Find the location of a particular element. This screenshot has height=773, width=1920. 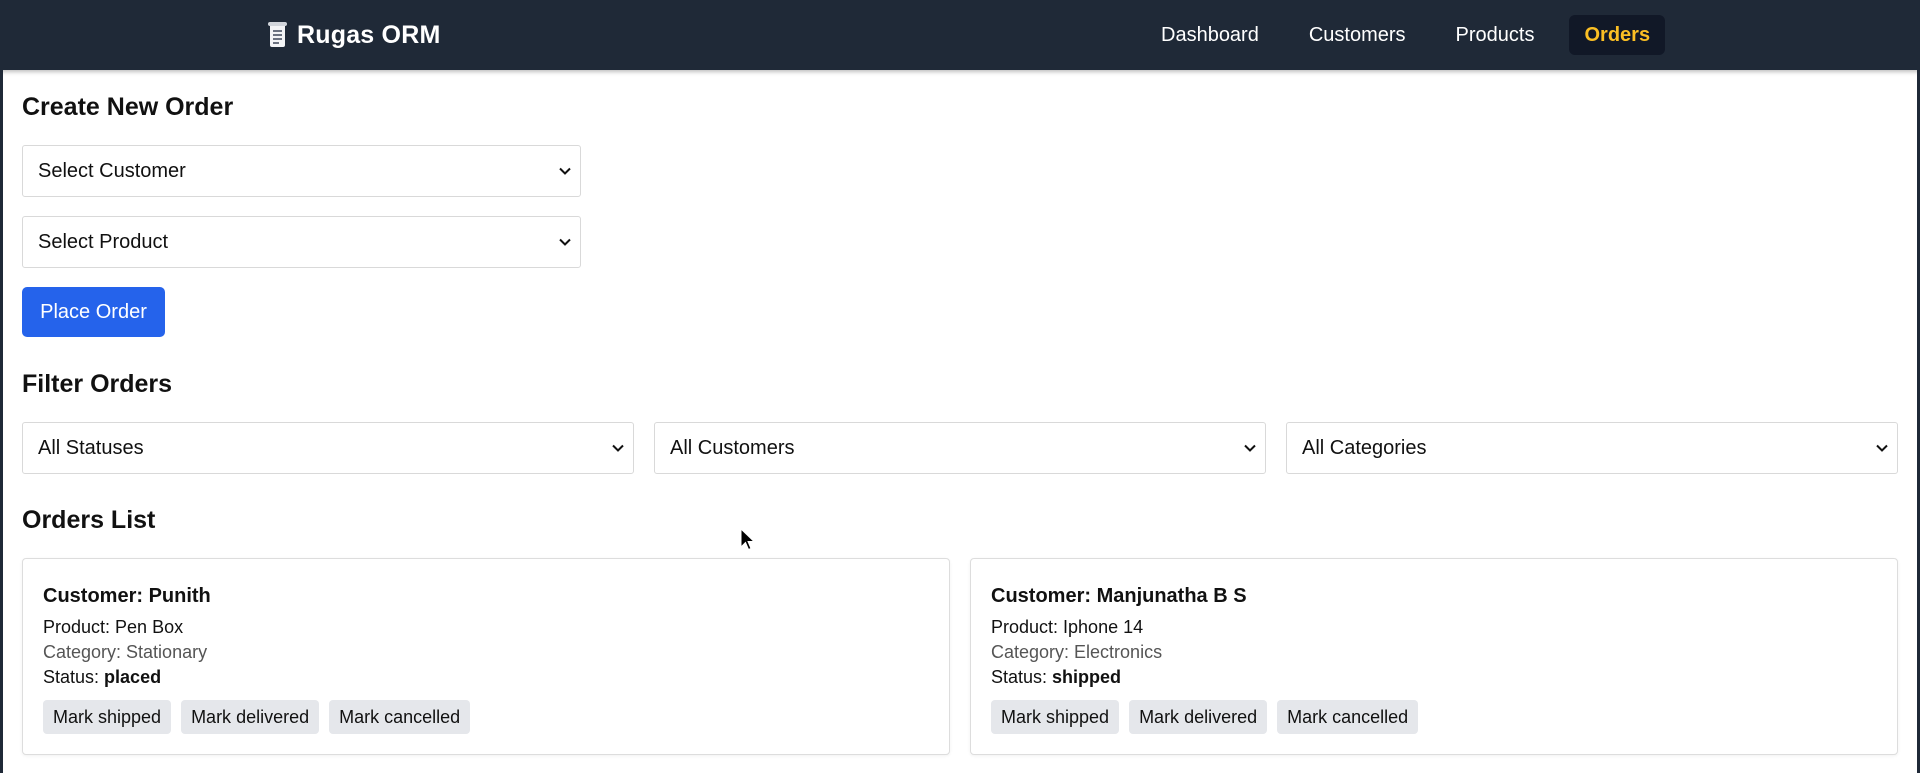

nav-dashboard: Dashboard is located at coordinates (1210, 35).